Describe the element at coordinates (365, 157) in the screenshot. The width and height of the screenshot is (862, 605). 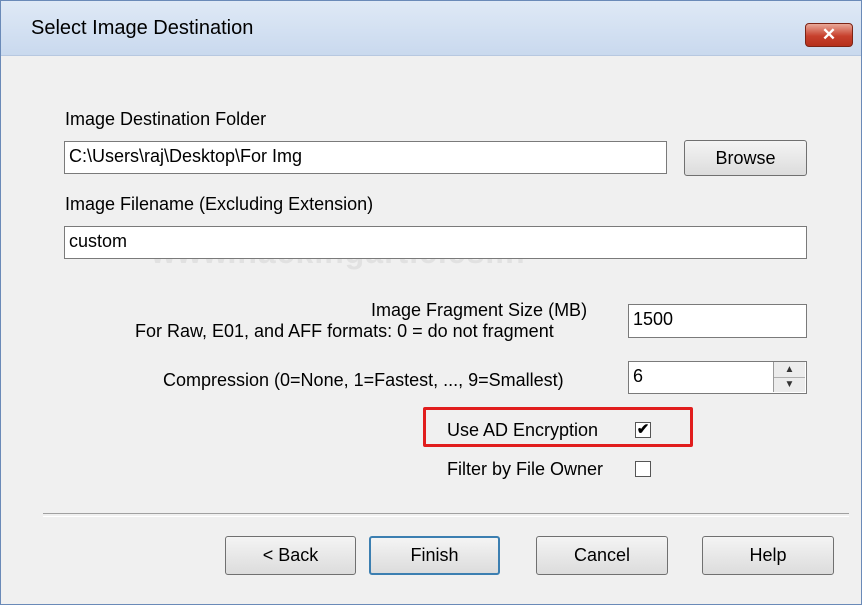
I see `destination-folder-input: C:\Users\raj\Desktop\For Img` at that location.